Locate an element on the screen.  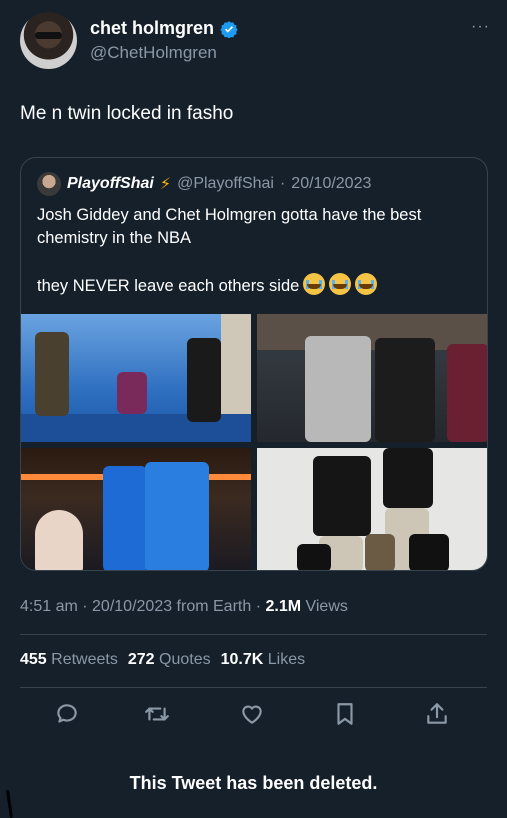
quoted-tweet-header: PlayoffShai ⚡ @PlayoffShai · 20/10/2023 is located at coordinates (204, 184).